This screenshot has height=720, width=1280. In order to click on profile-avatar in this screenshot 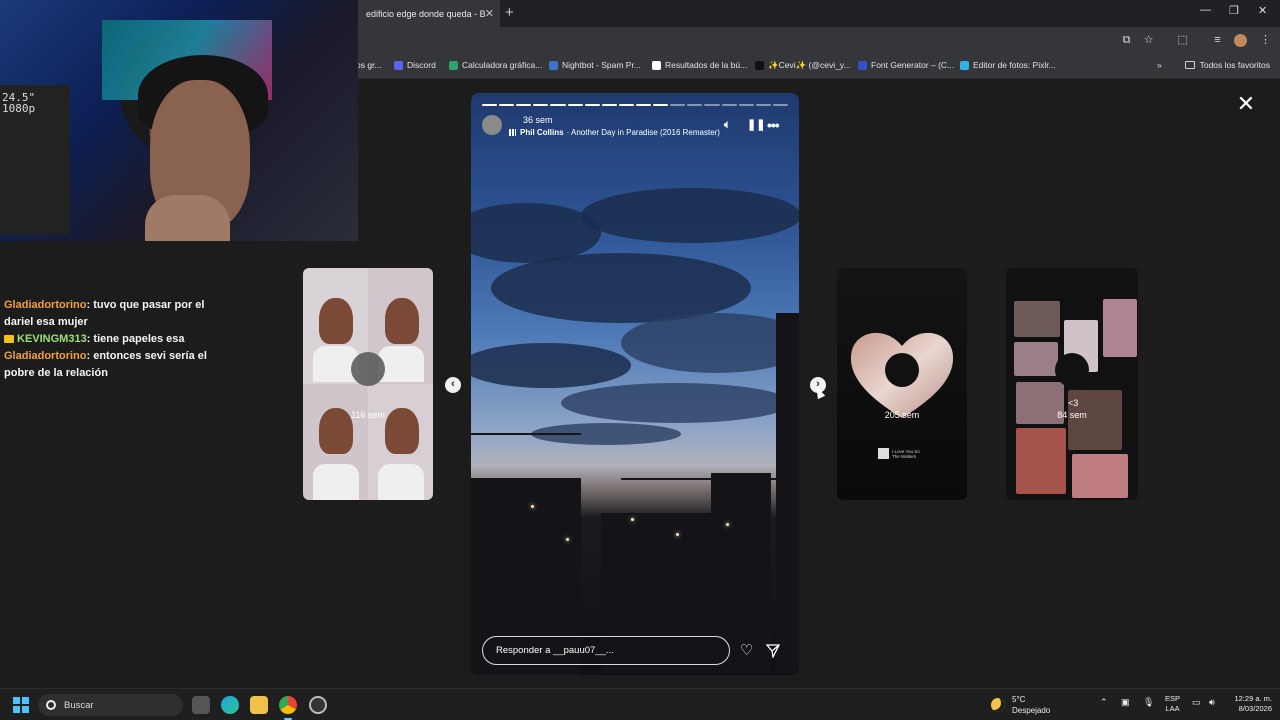, I will do `click(1240, 40)`.